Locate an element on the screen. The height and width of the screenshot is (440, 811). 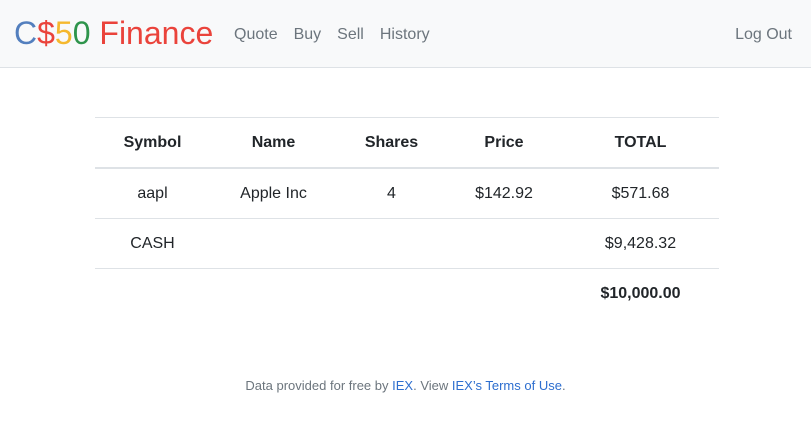
footer-middle: . View is located at coordinates (432, 385).